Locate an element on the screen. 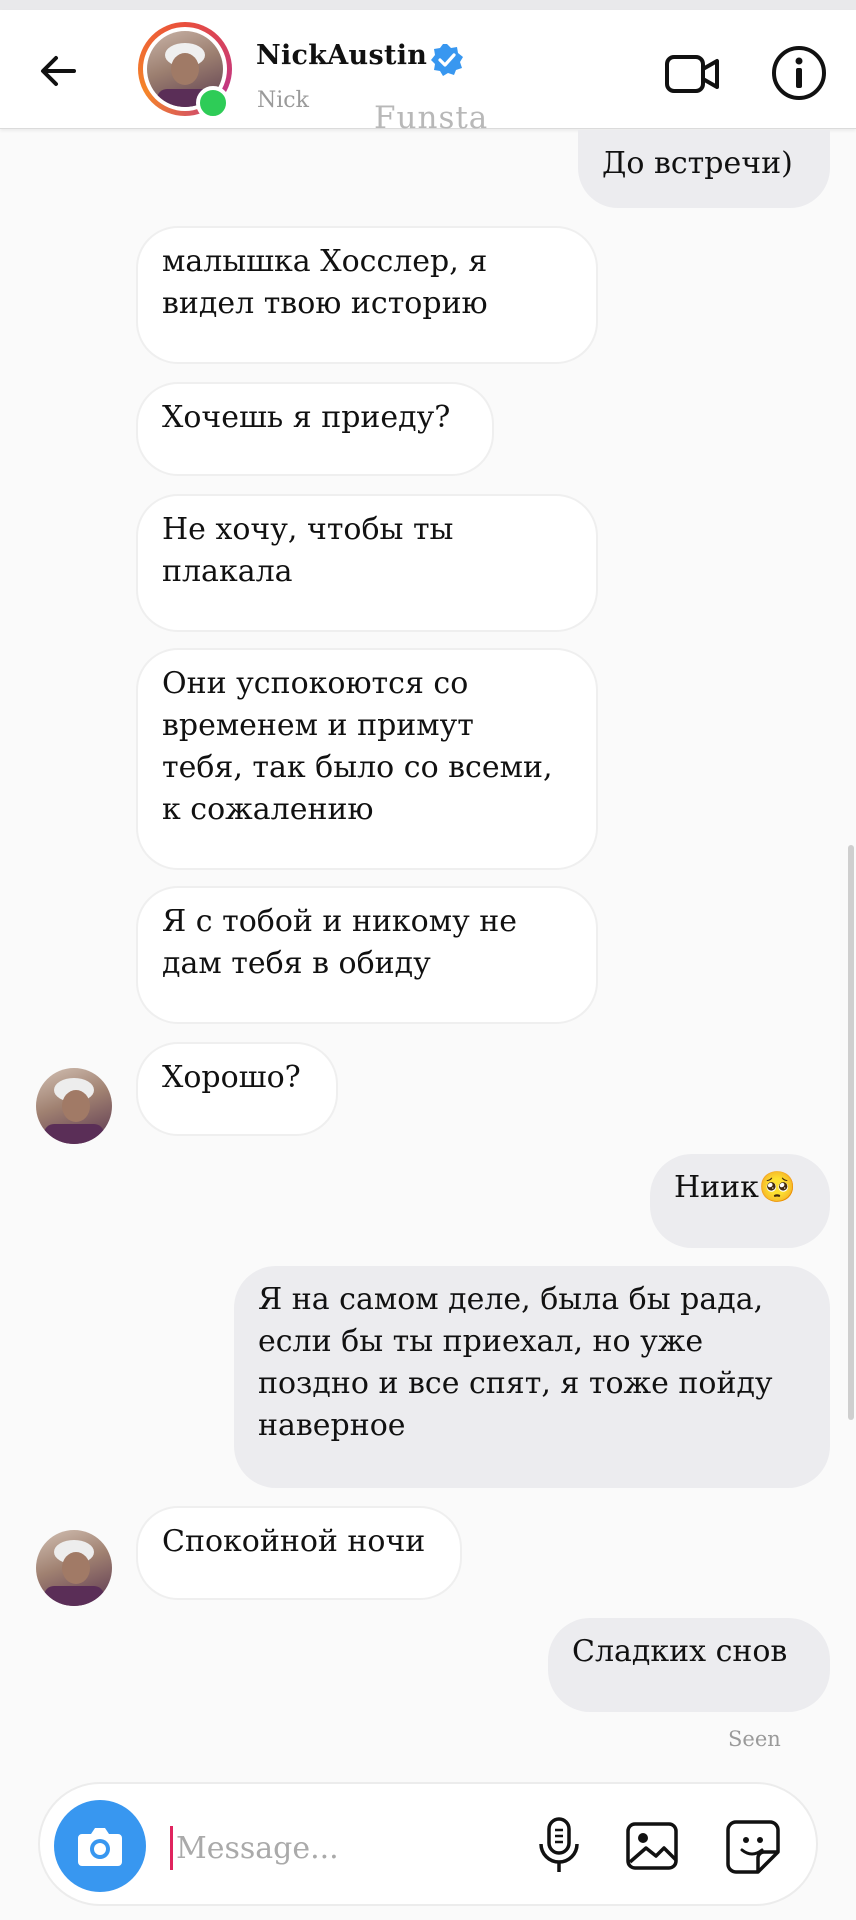  message-incoming: Спокойной ночи is located at coordinates (299, 1553).